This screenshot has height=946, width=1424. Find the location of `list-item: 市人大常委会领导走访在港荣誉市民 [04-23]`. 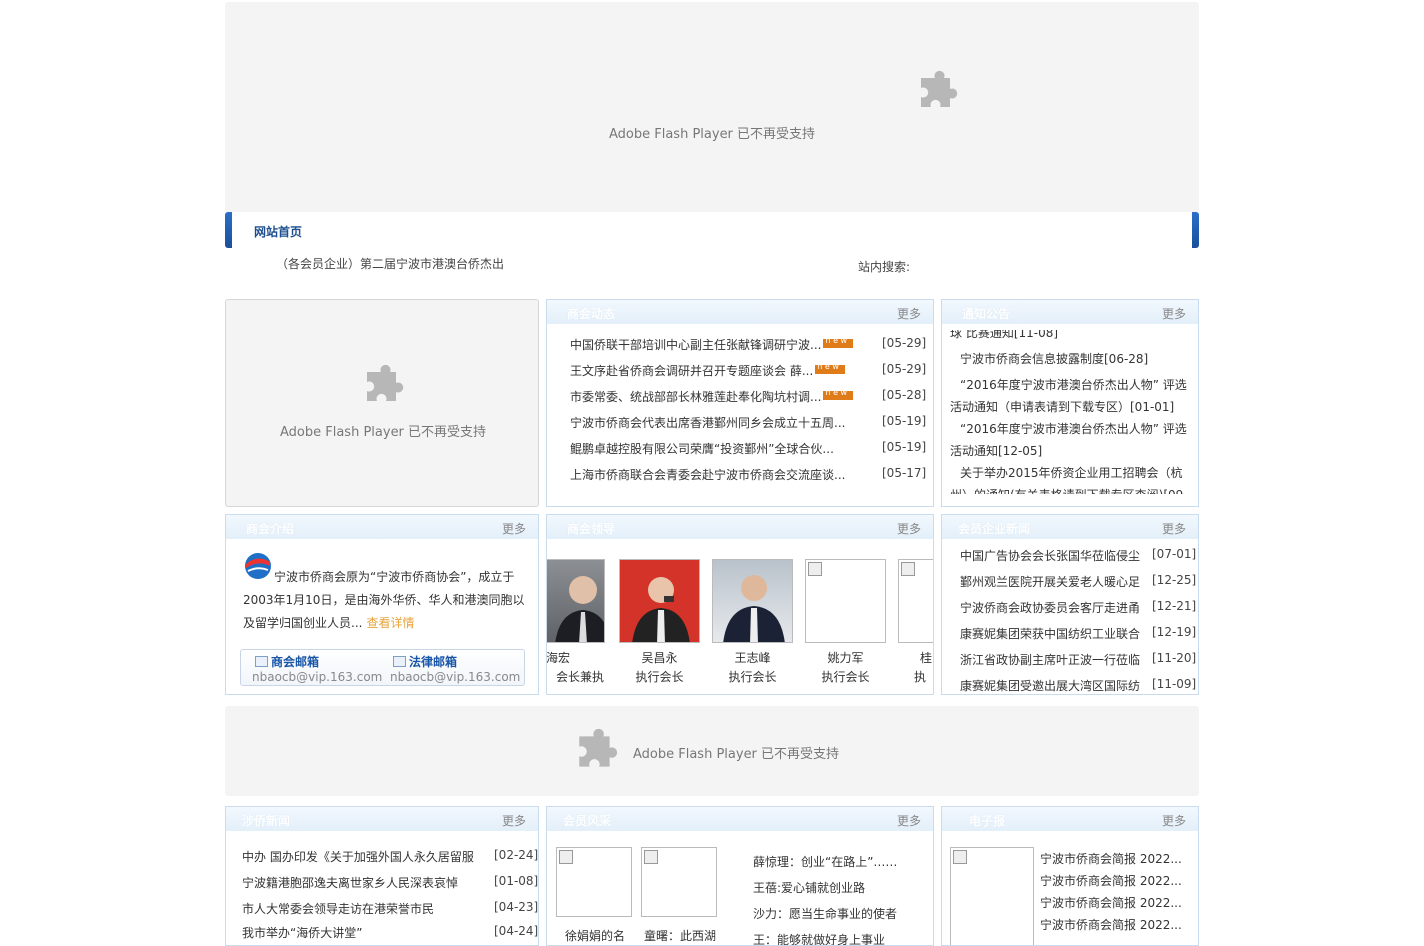

list-item: 市人大常委会领导走访在港荣誉市民 [04-23] is located at coordinates (382, 913).